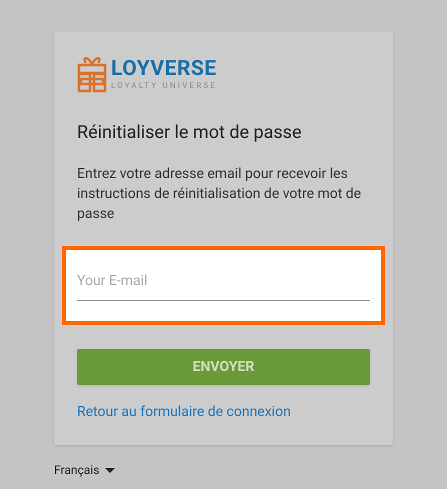  Describe the element at coordinates (189, 133) in the screenshot. I see `page-title: Réinitialiser le mot de passe` at that location.